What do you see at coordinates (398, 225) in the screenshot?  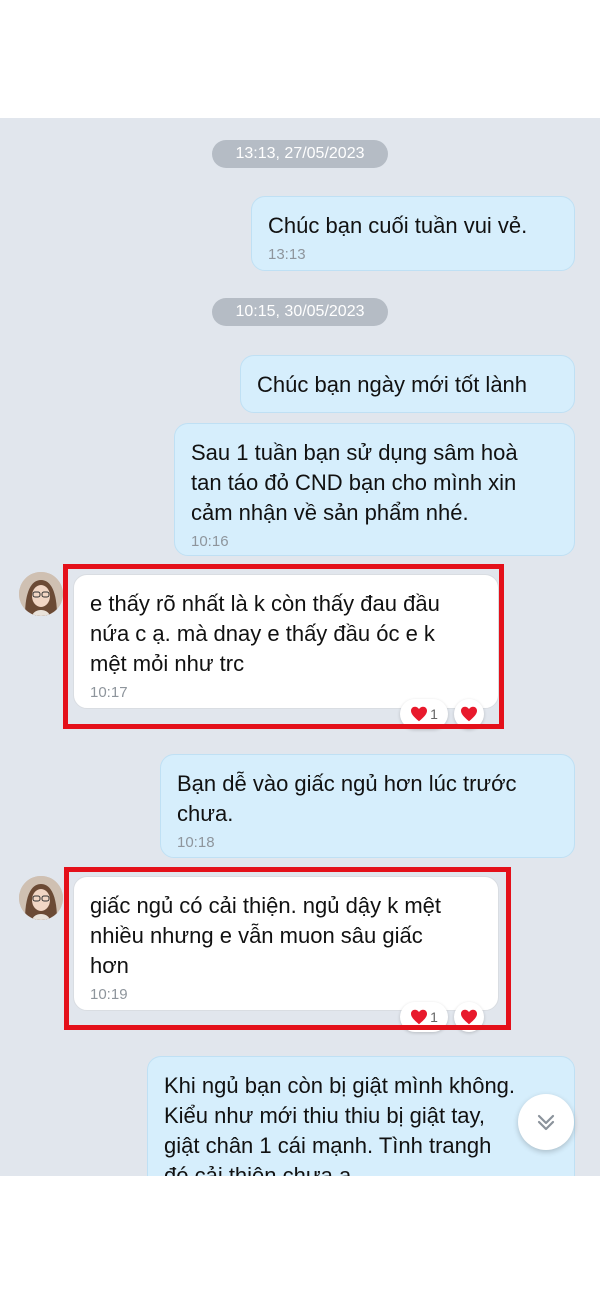 I see `message-text: Chúc bạn cuối tuần vui vẻ.` at bounding box center [398, 225].